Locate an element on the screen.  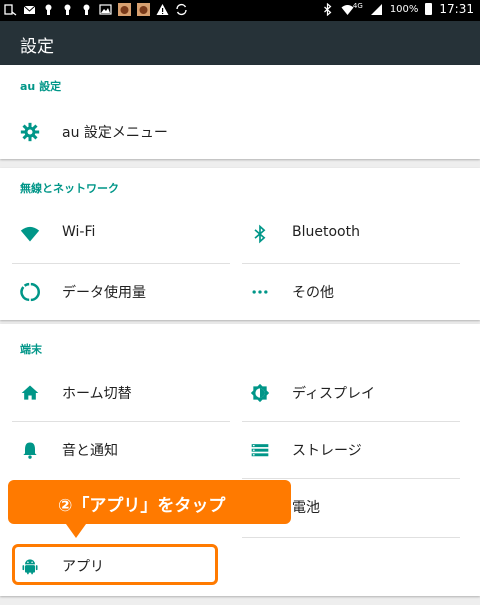
data-usage-item: データ使用量 is located at coordinates (121, 292).